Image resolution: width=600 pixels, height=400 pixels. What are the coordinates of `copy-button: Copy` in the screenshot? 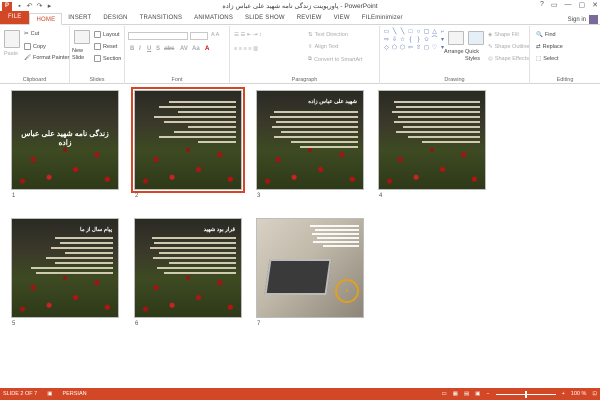 It's located at (35, 46).